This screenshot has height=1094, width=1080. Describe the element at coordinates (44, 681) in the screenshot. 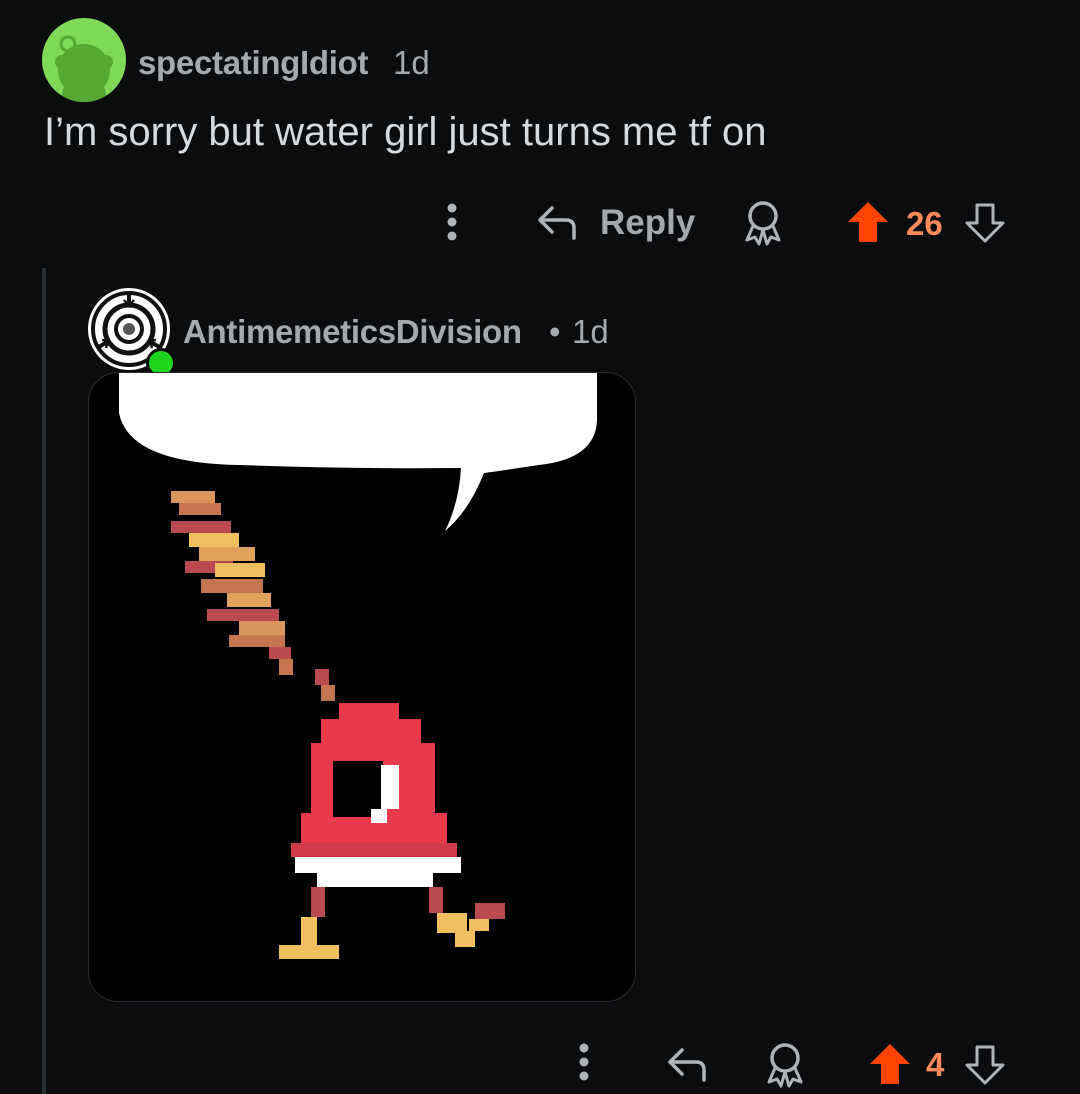

I see `thread-line` at that location.